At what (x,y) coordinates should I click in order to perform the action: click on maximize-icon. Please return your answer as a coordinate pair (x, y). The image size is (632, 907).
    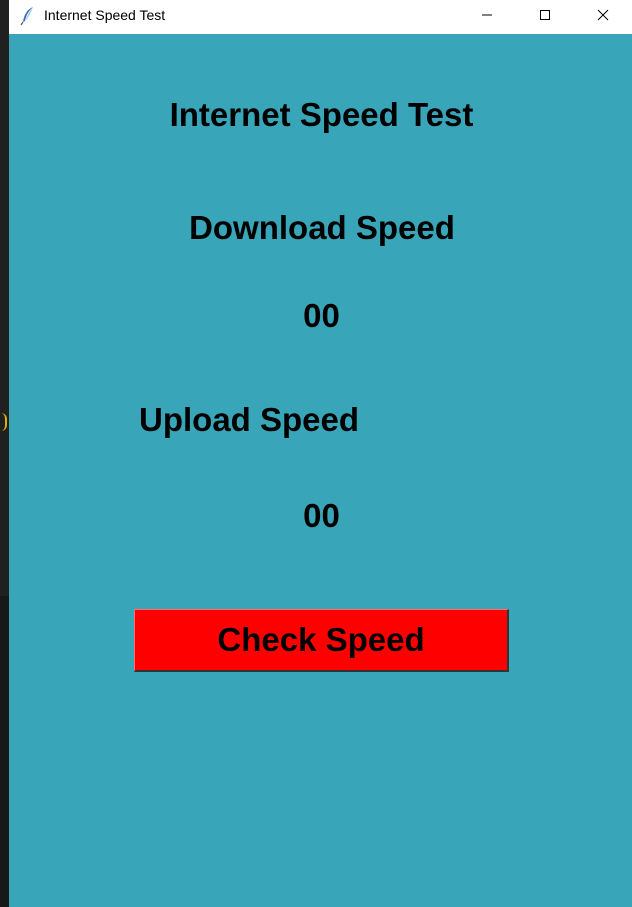
    Looking at the image, I should click on (545, 17).